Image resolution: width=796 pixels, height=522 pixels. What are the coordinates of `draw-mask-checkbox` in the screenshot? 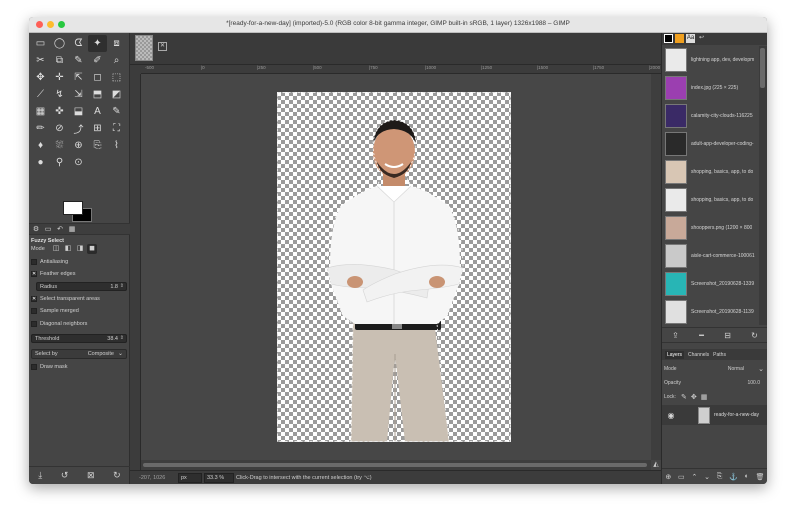 It's located at (34, 367).